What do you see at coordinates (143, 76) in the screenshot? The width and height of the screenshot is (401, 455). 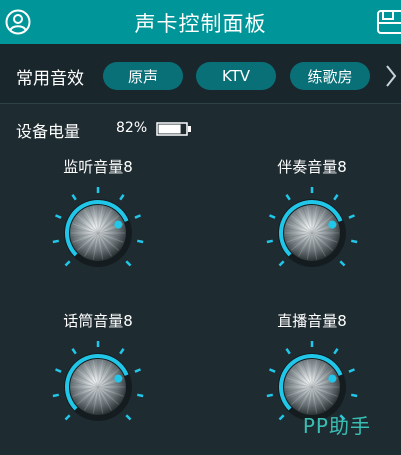 I see `preset-original-button: 原声` at bounding box center [143, 76].